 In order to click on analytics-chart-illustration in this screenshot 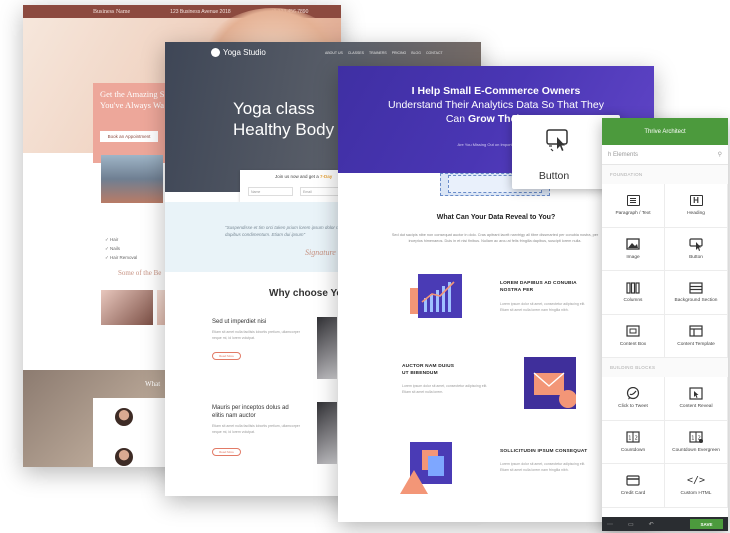, I will do `click(436, 296)`.